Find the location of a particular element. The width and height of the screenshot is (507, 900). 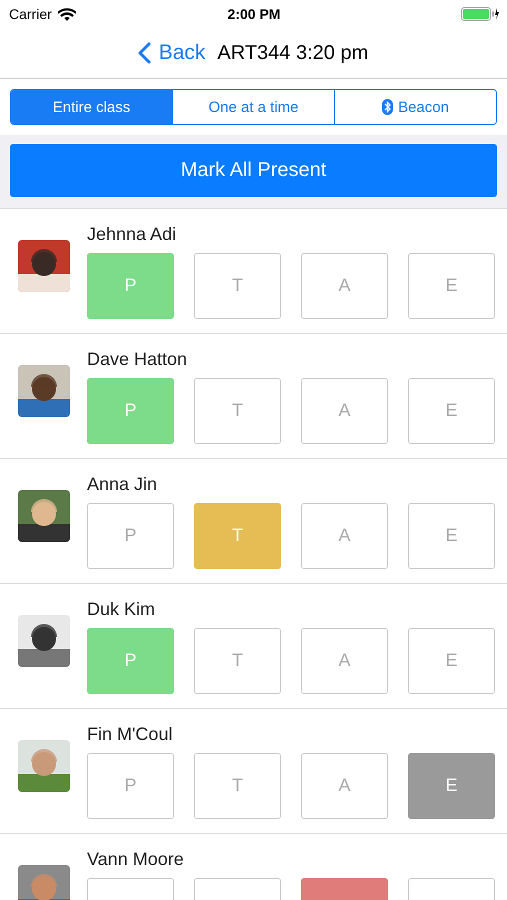

back-button: Back is located at coordinates (172, 53).